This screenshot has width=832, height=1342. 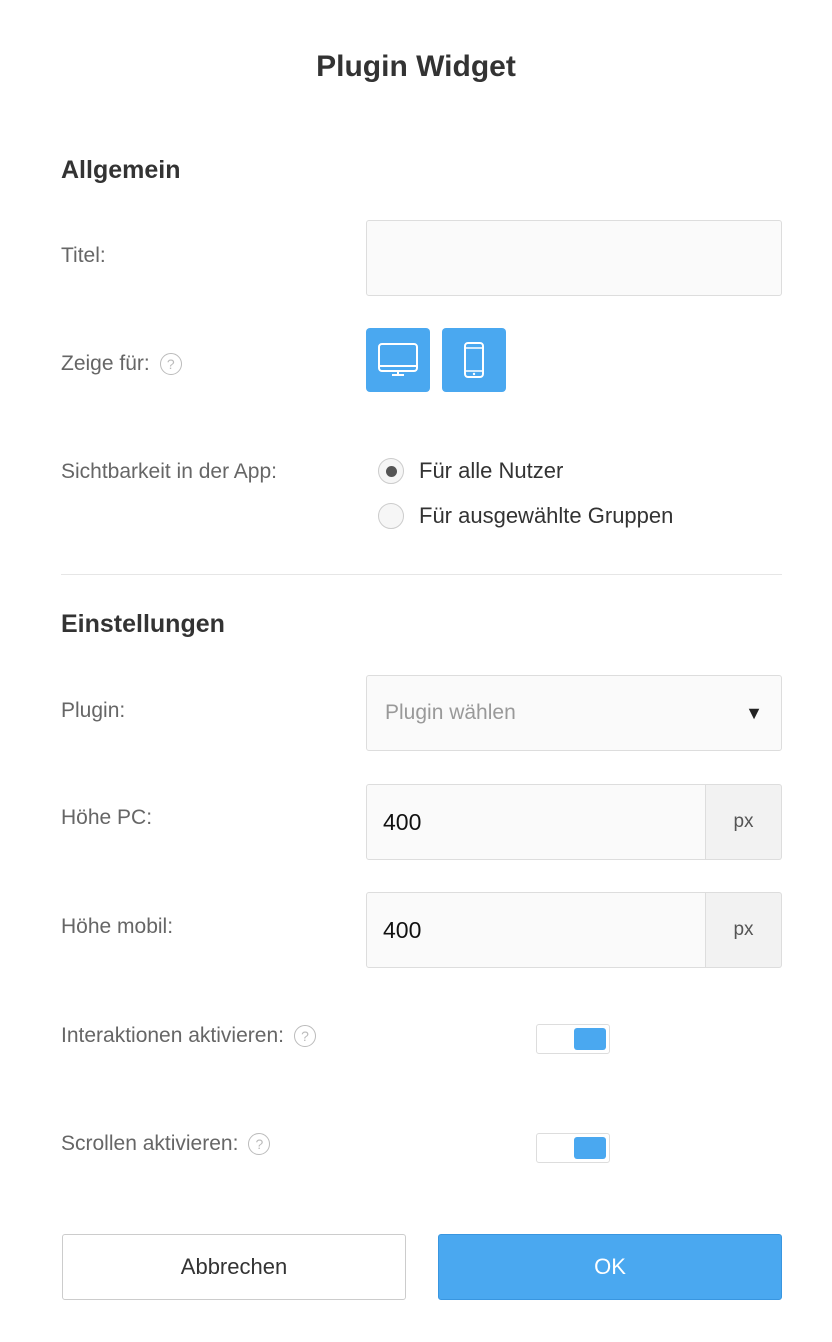 I want to click on visibility-label-text: Sichtbarkeit in der App:, so click(x=169, y=471).